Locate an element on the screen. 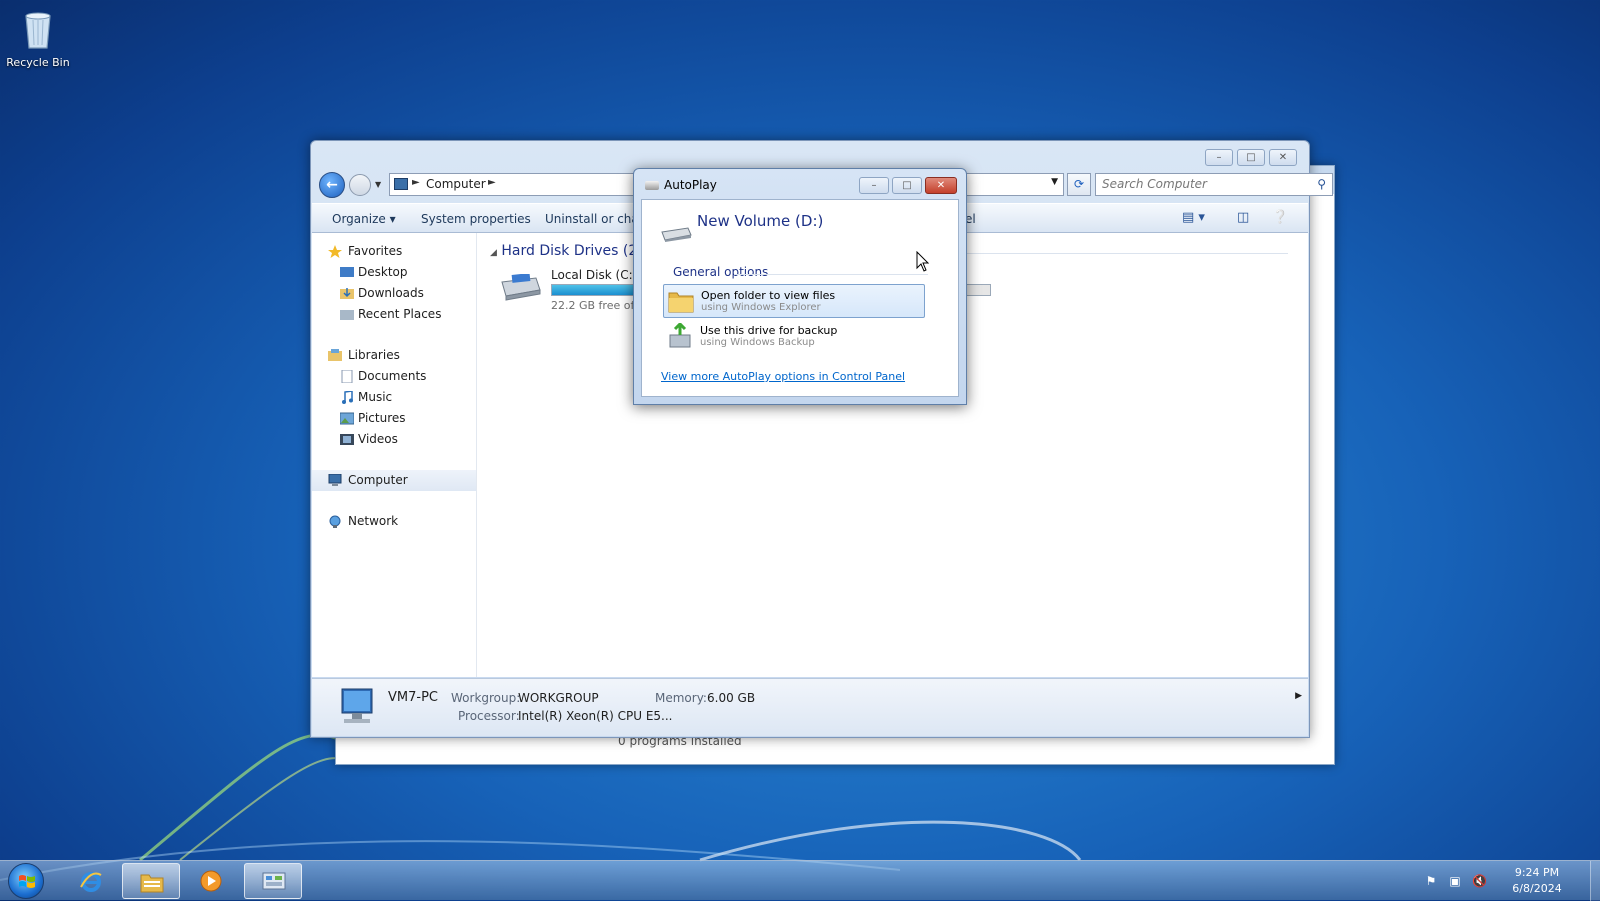 This screenshot has width=1600, height=901. recycle-bin: Recycle Bin is located at coordinates (38, 38).